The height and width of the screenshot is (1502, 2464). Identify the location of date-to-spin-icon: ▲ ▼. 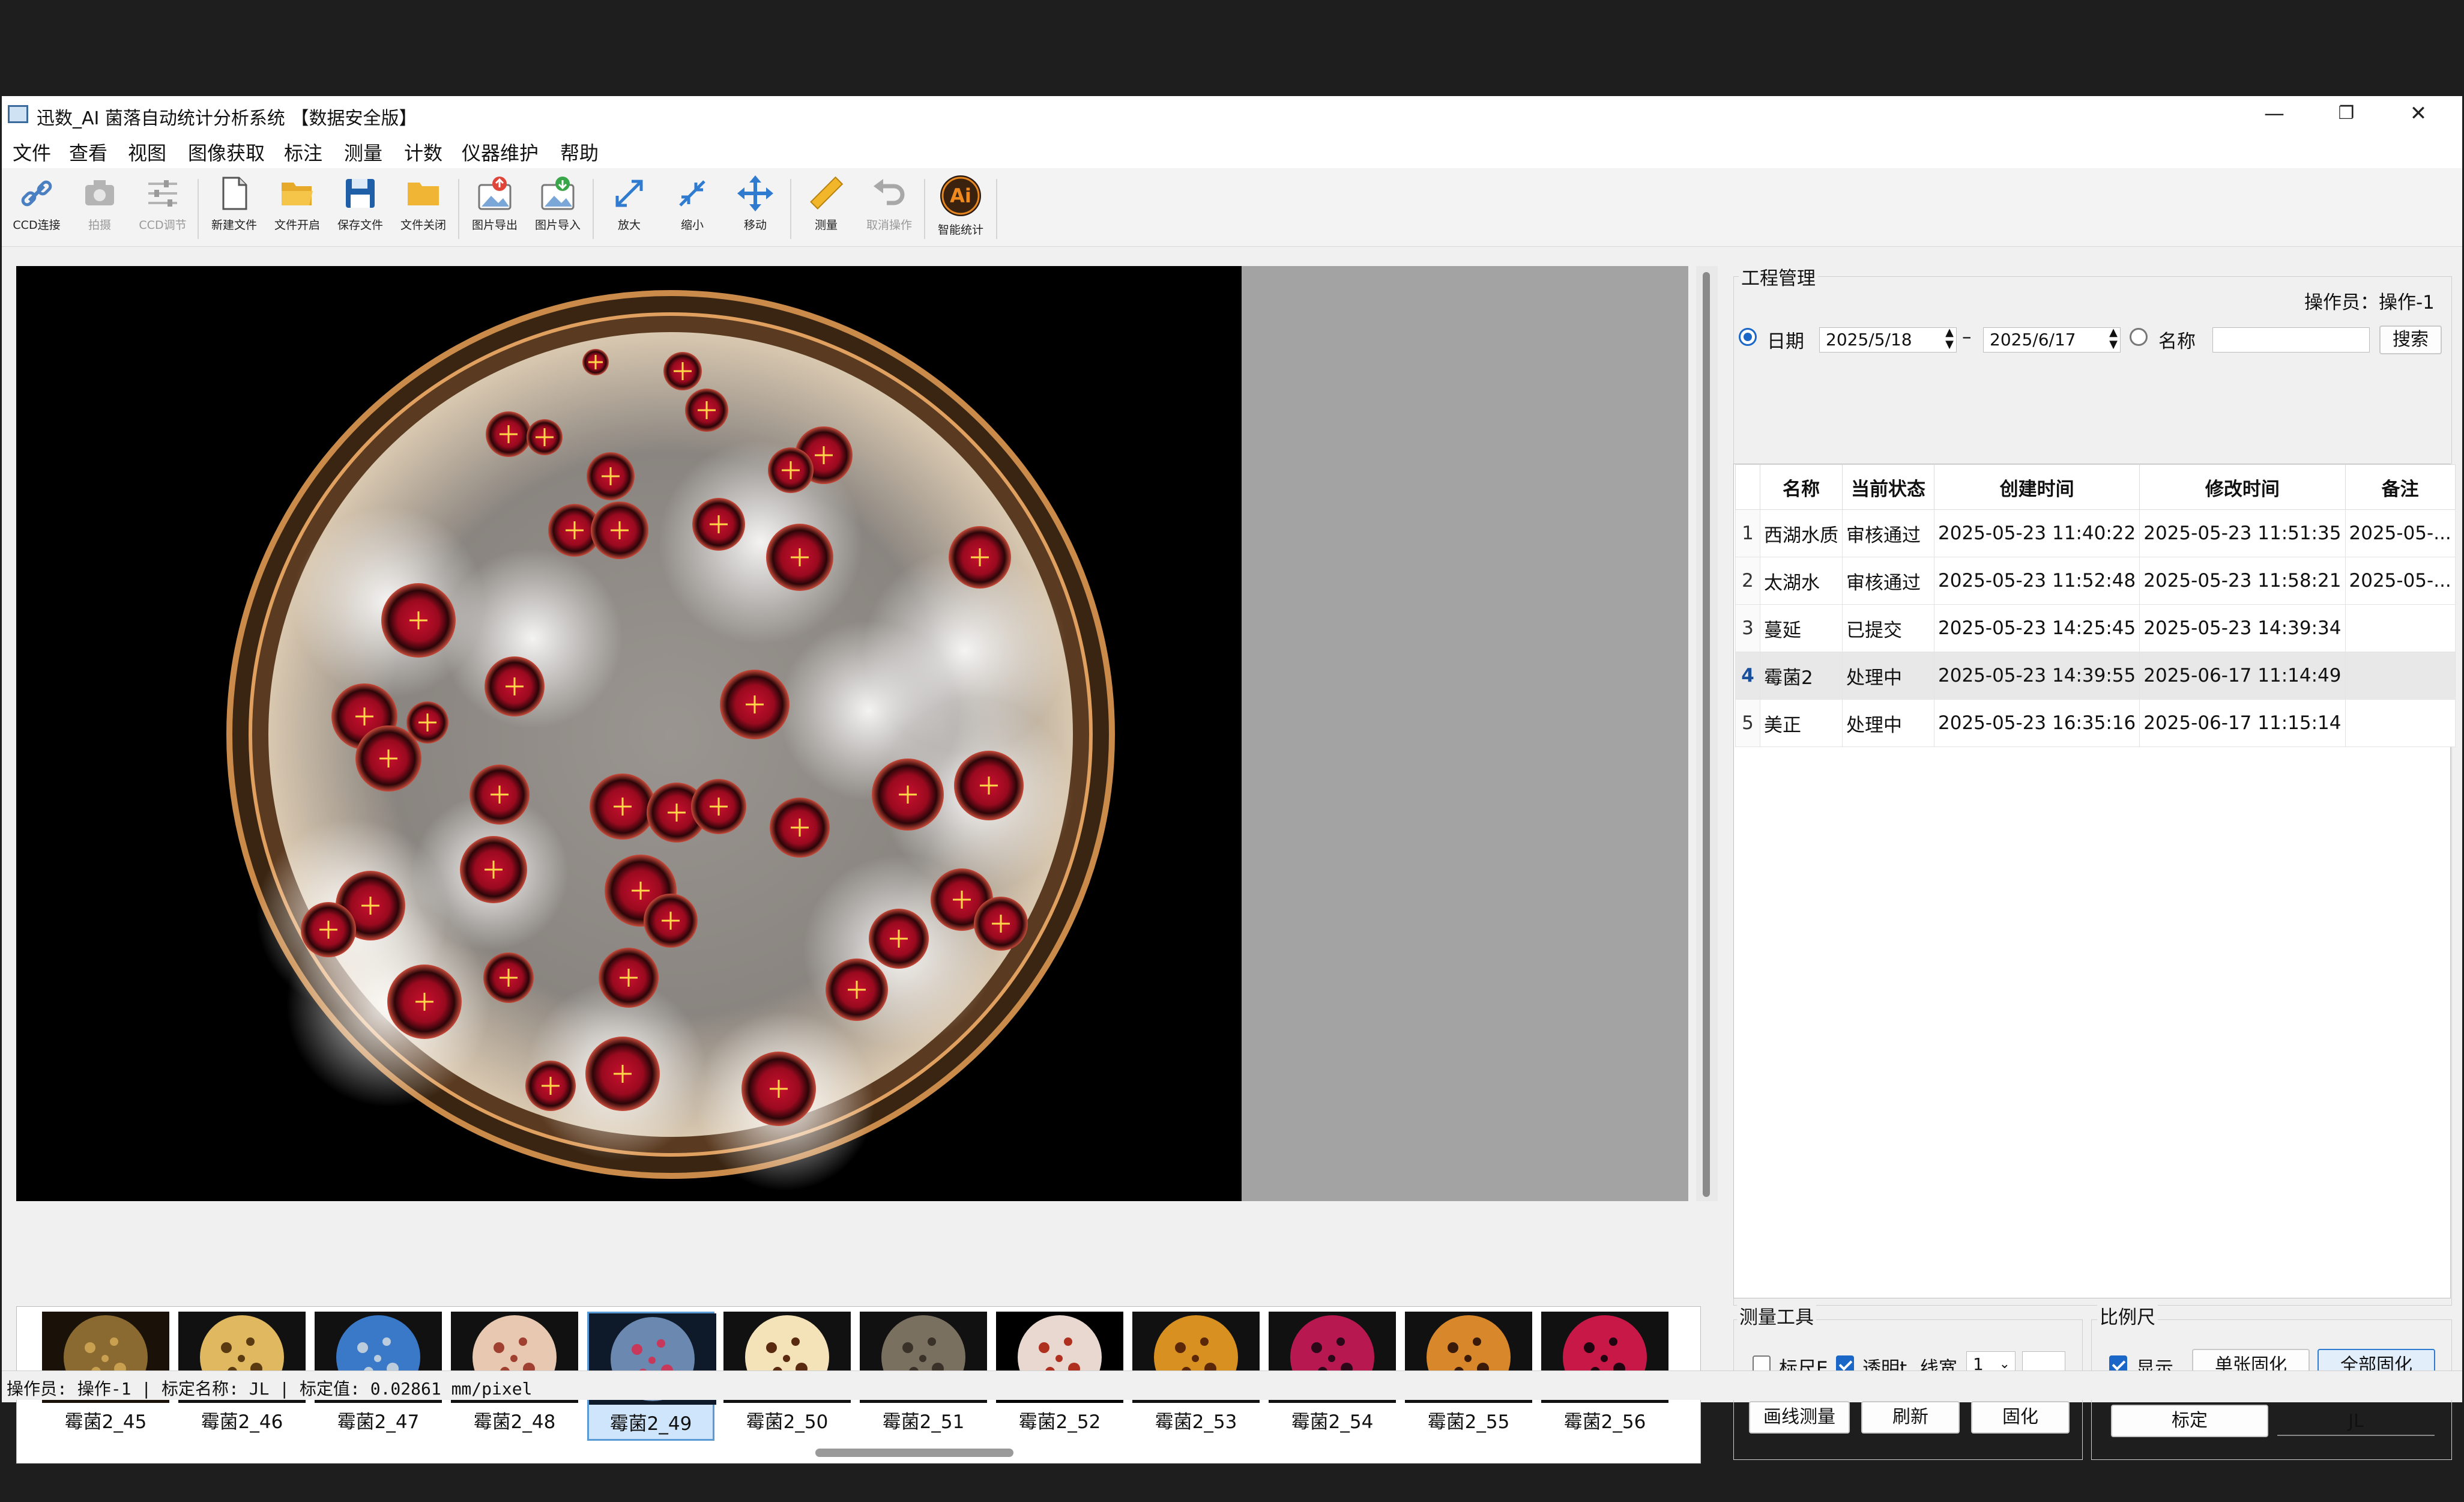
(2113, 339).